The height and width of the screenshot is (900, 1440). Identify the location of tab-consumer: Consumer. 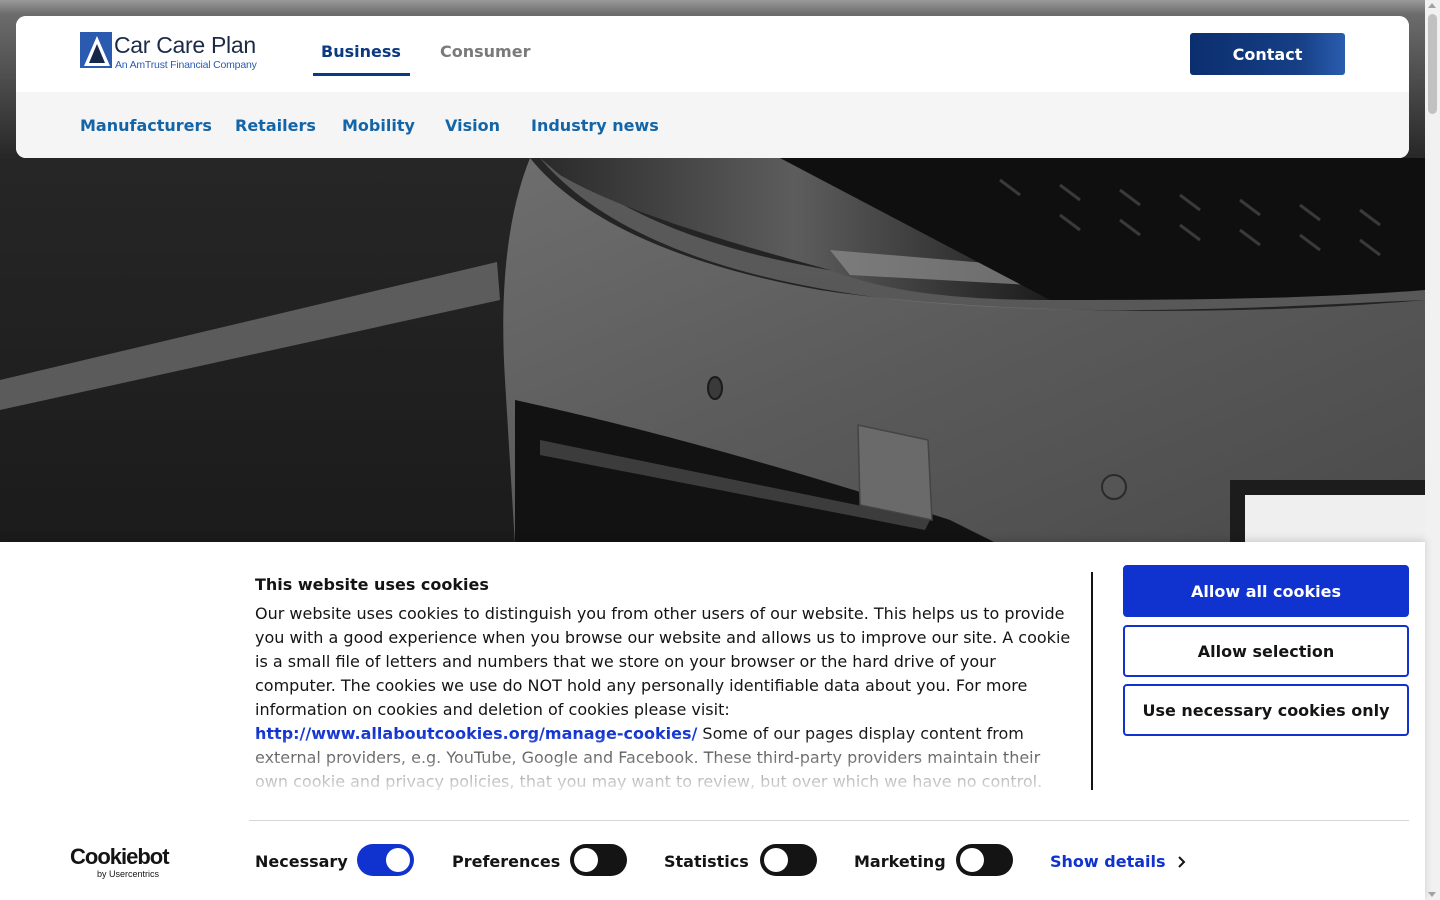
(485, 51).